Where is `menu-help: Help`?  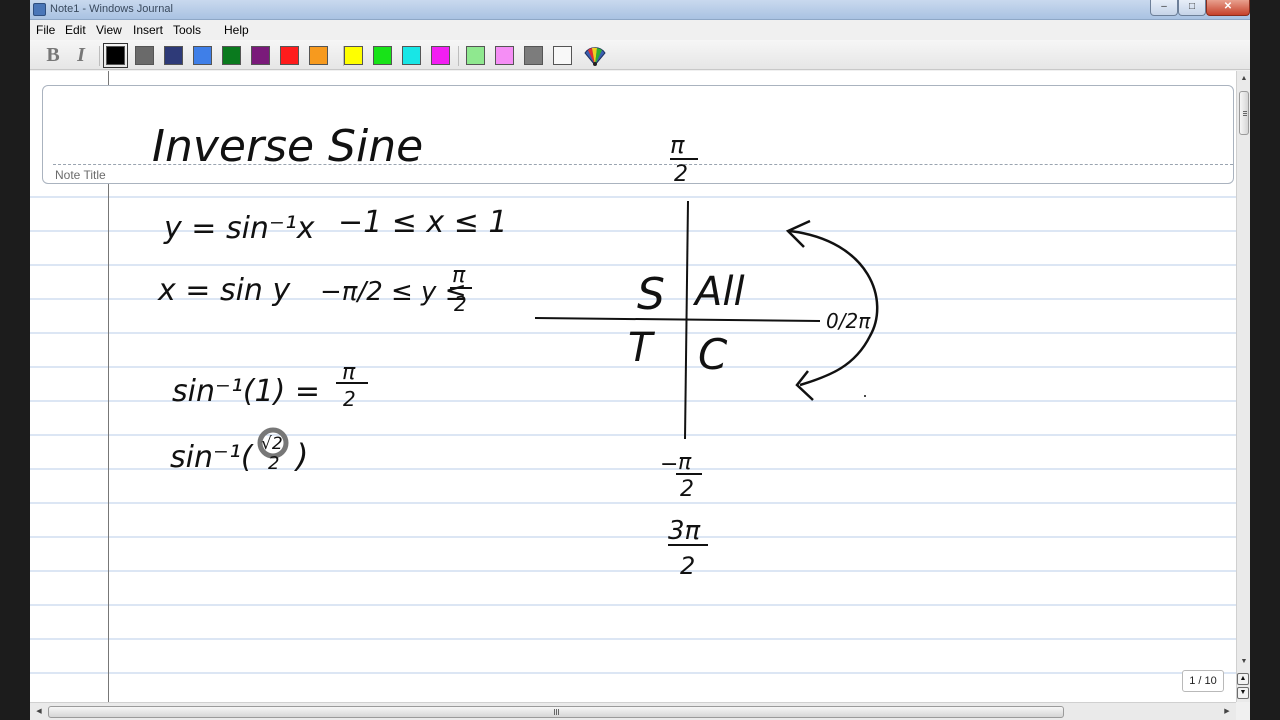 menu-help: Help is located at coordinates (236, 30).